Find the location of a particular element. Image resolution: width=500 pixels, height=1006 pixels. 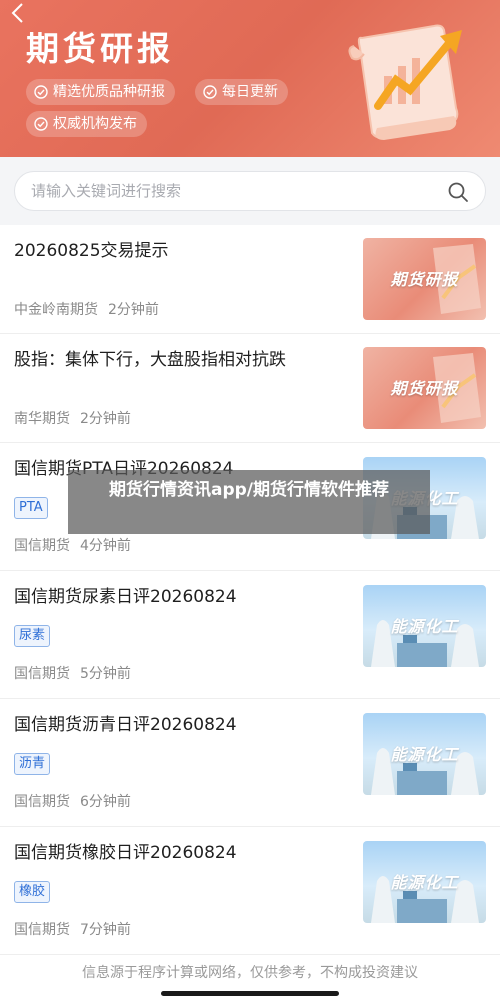

feature-tag-authority: 权威机构发布 is located at coordinates (86, 124).